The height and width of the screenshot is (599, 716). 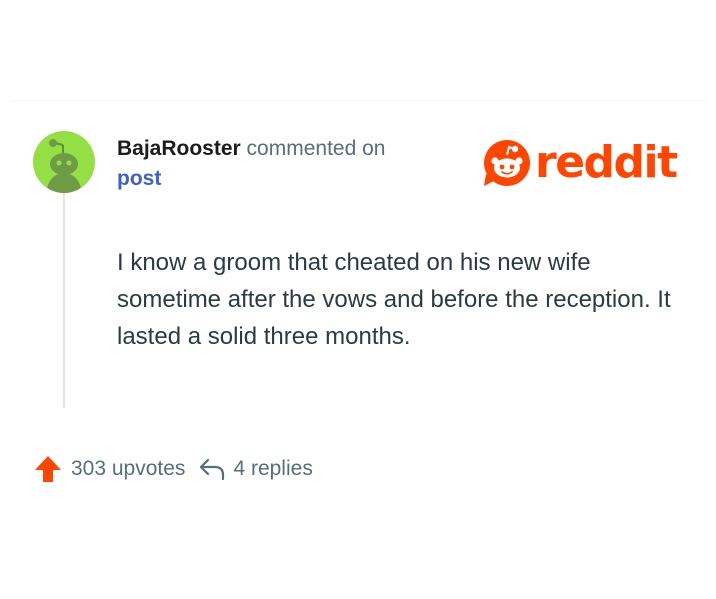 I want to click on comment-header: BajaRooster commented on post, so click(x=287, y=164).